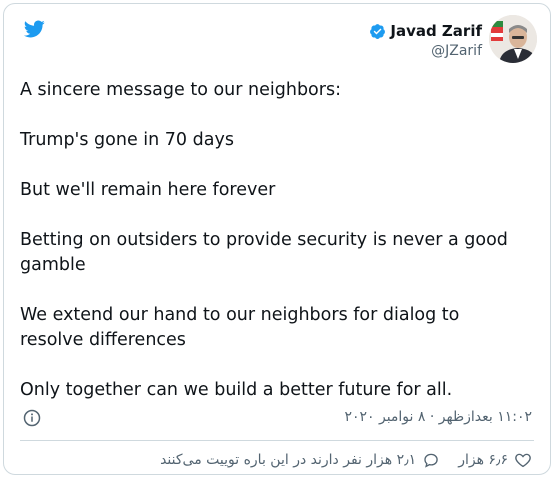 The width and height of the screenshot is (556, 481). What do you see at coordinates (277, 440) in the screenshot?
I see `divider` at bounding box center [277, 440].